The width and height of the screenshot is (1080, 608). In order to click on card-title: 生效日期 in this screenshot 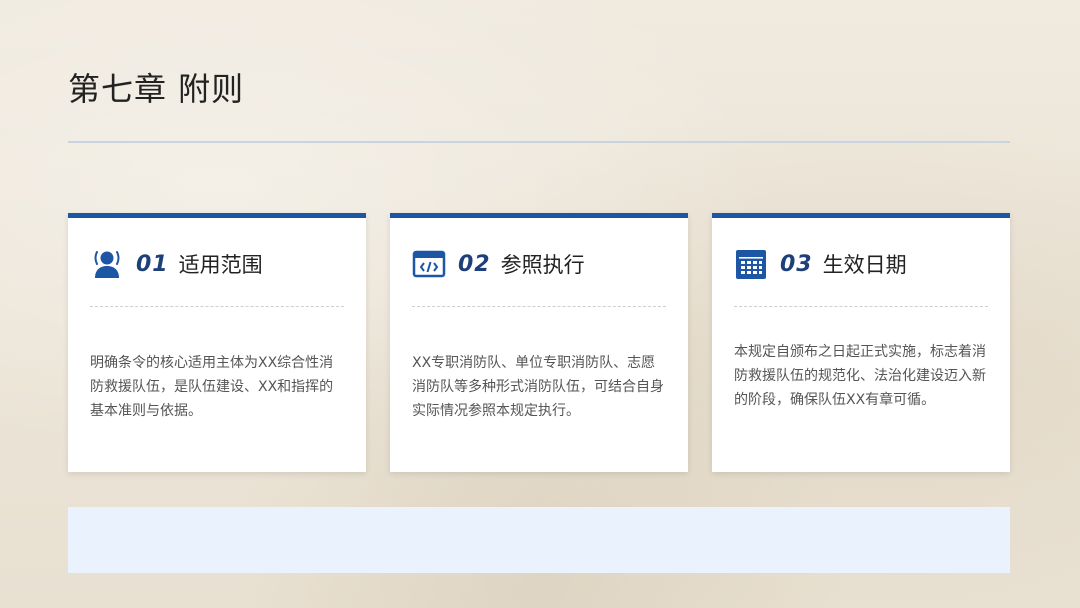, I will do `click(864, 265)`.